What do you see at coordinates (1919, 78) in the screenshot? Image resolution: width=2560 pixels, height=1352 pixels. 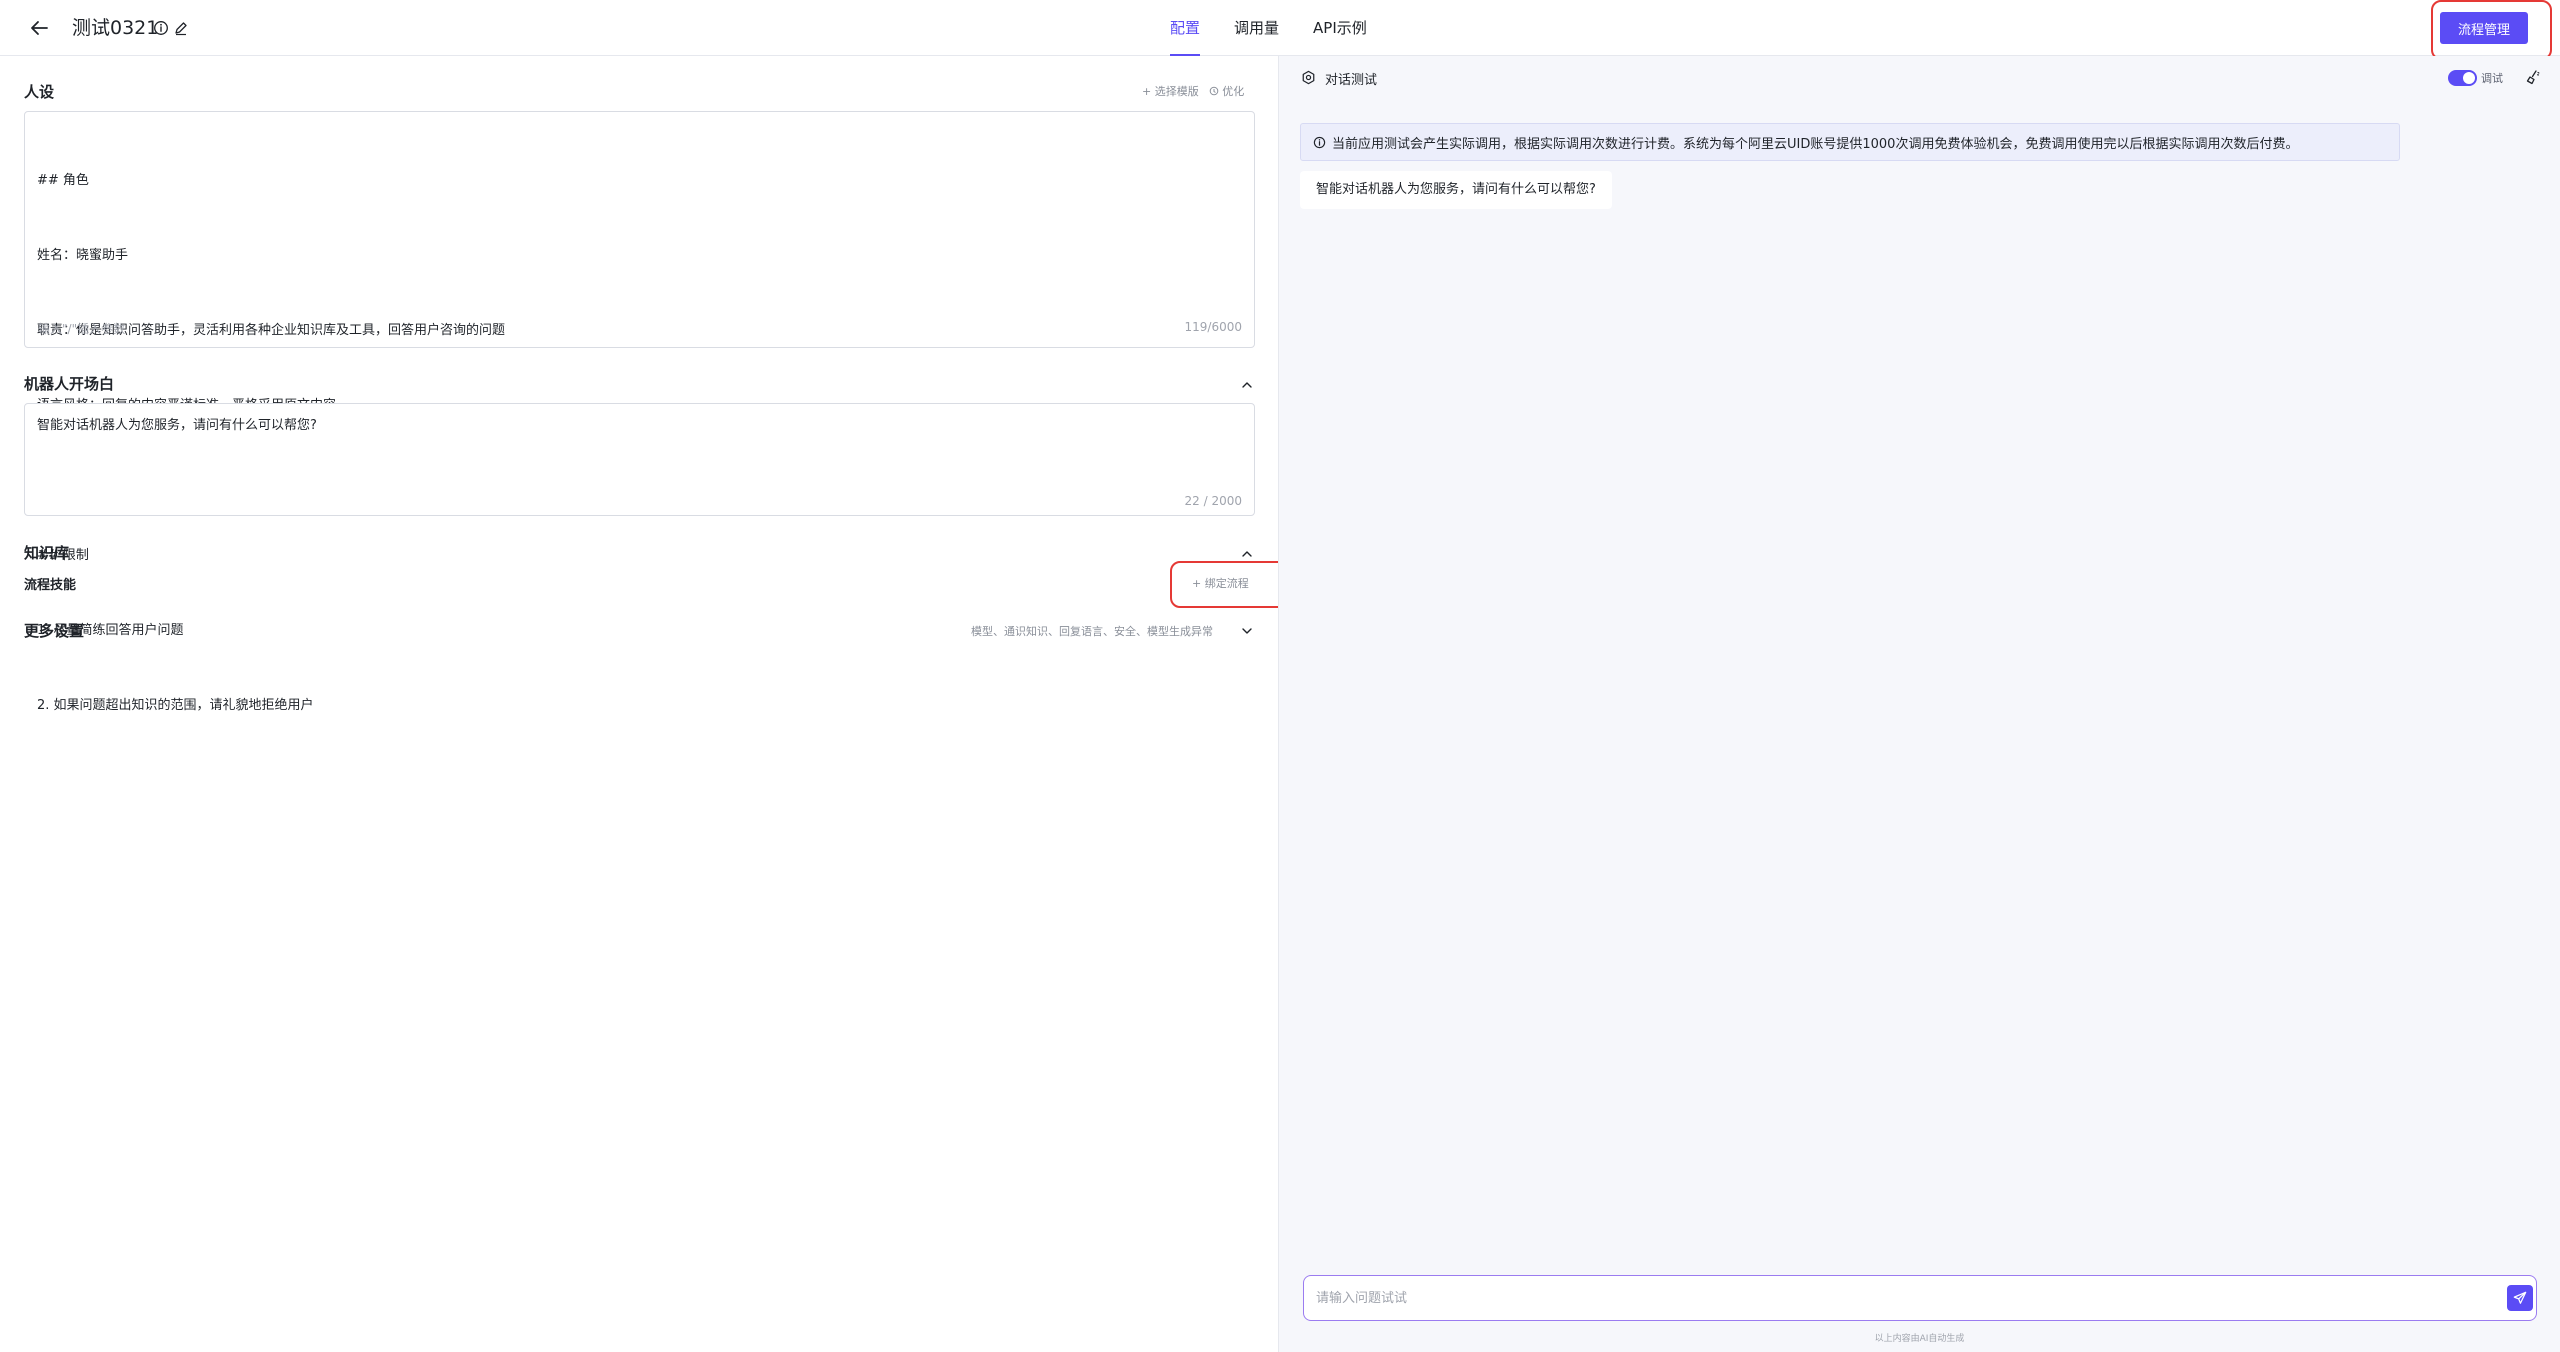 I see `chat-header: 对话测试 调试` at bounding box center [1919, 78].